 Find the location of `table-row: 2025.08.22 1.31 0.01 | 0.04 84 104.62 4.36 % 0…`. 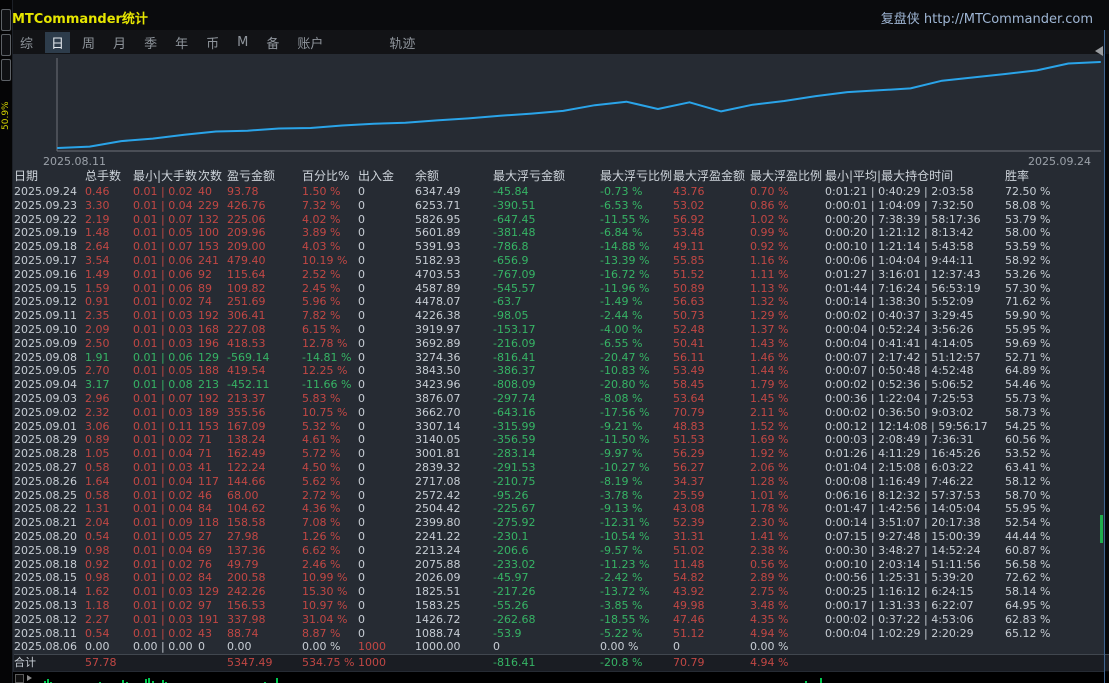

table-row: 2025.08.22 1.31 0.01 | 0.04 84 104.62 4.36 % 0… is located at coordinates (561, 509).